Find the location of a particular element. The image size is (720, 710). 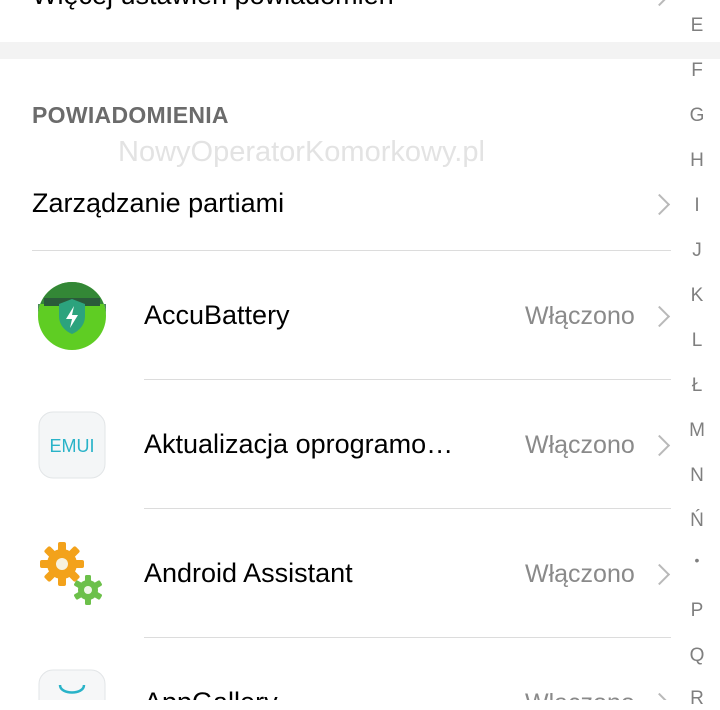

alpha-letter-n-acute: Ń is located at coordinates (697, 521).